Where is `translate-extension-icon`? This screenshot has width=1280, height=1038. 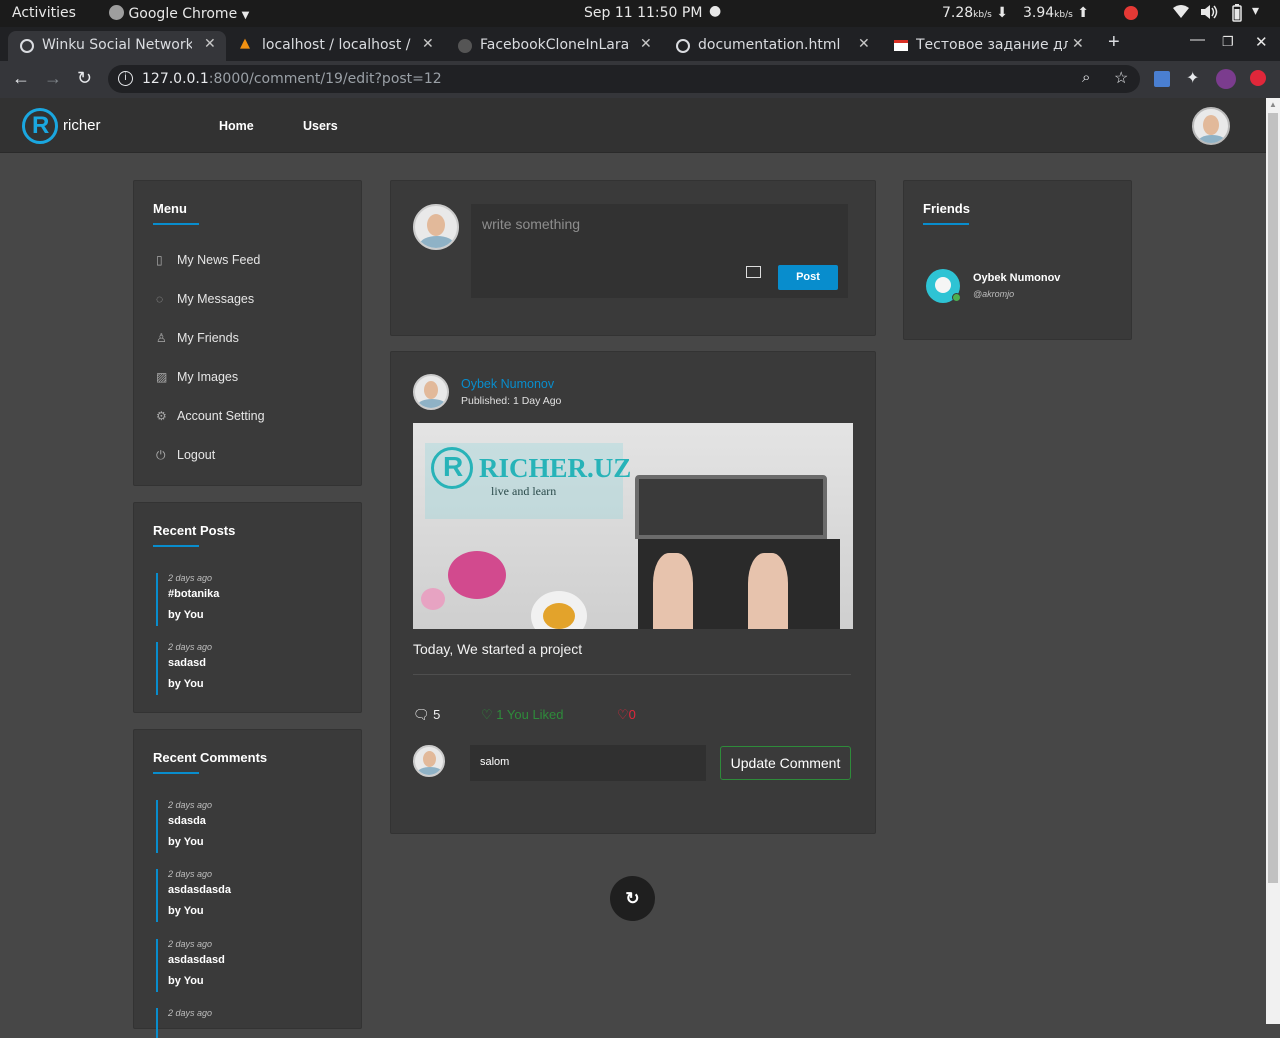
translate-extension-icon is located at coordinates (1162, 79).